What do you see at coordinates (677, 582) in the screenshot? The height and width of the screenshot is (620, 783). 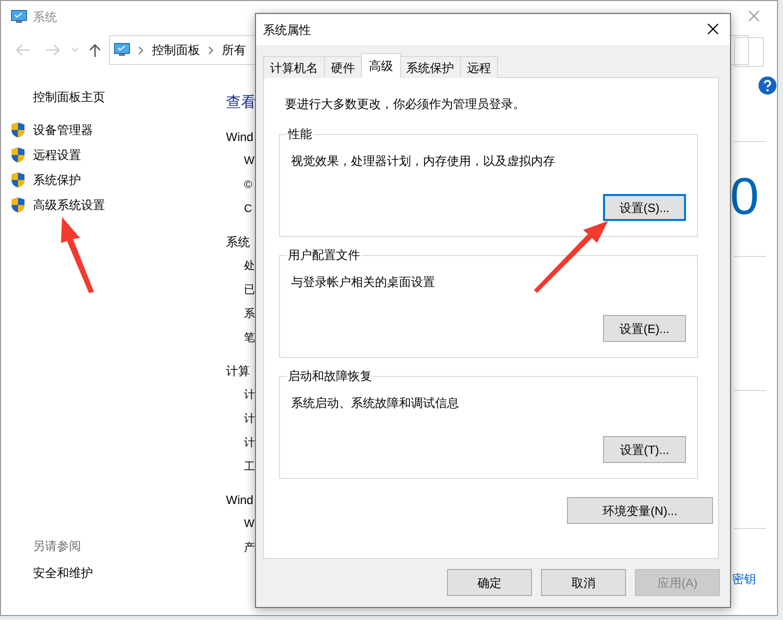 I see `dialog-button: 应用(A)` at bounding box center [677, 582].